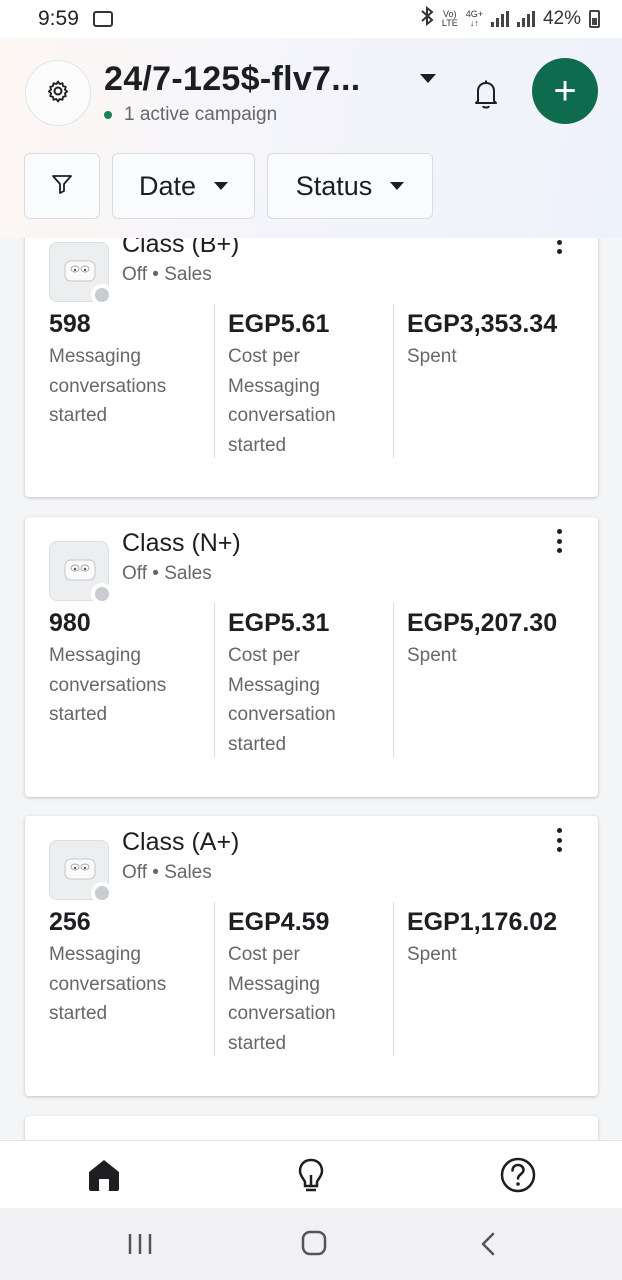  I want to click on settings-button, so click(58, 93).